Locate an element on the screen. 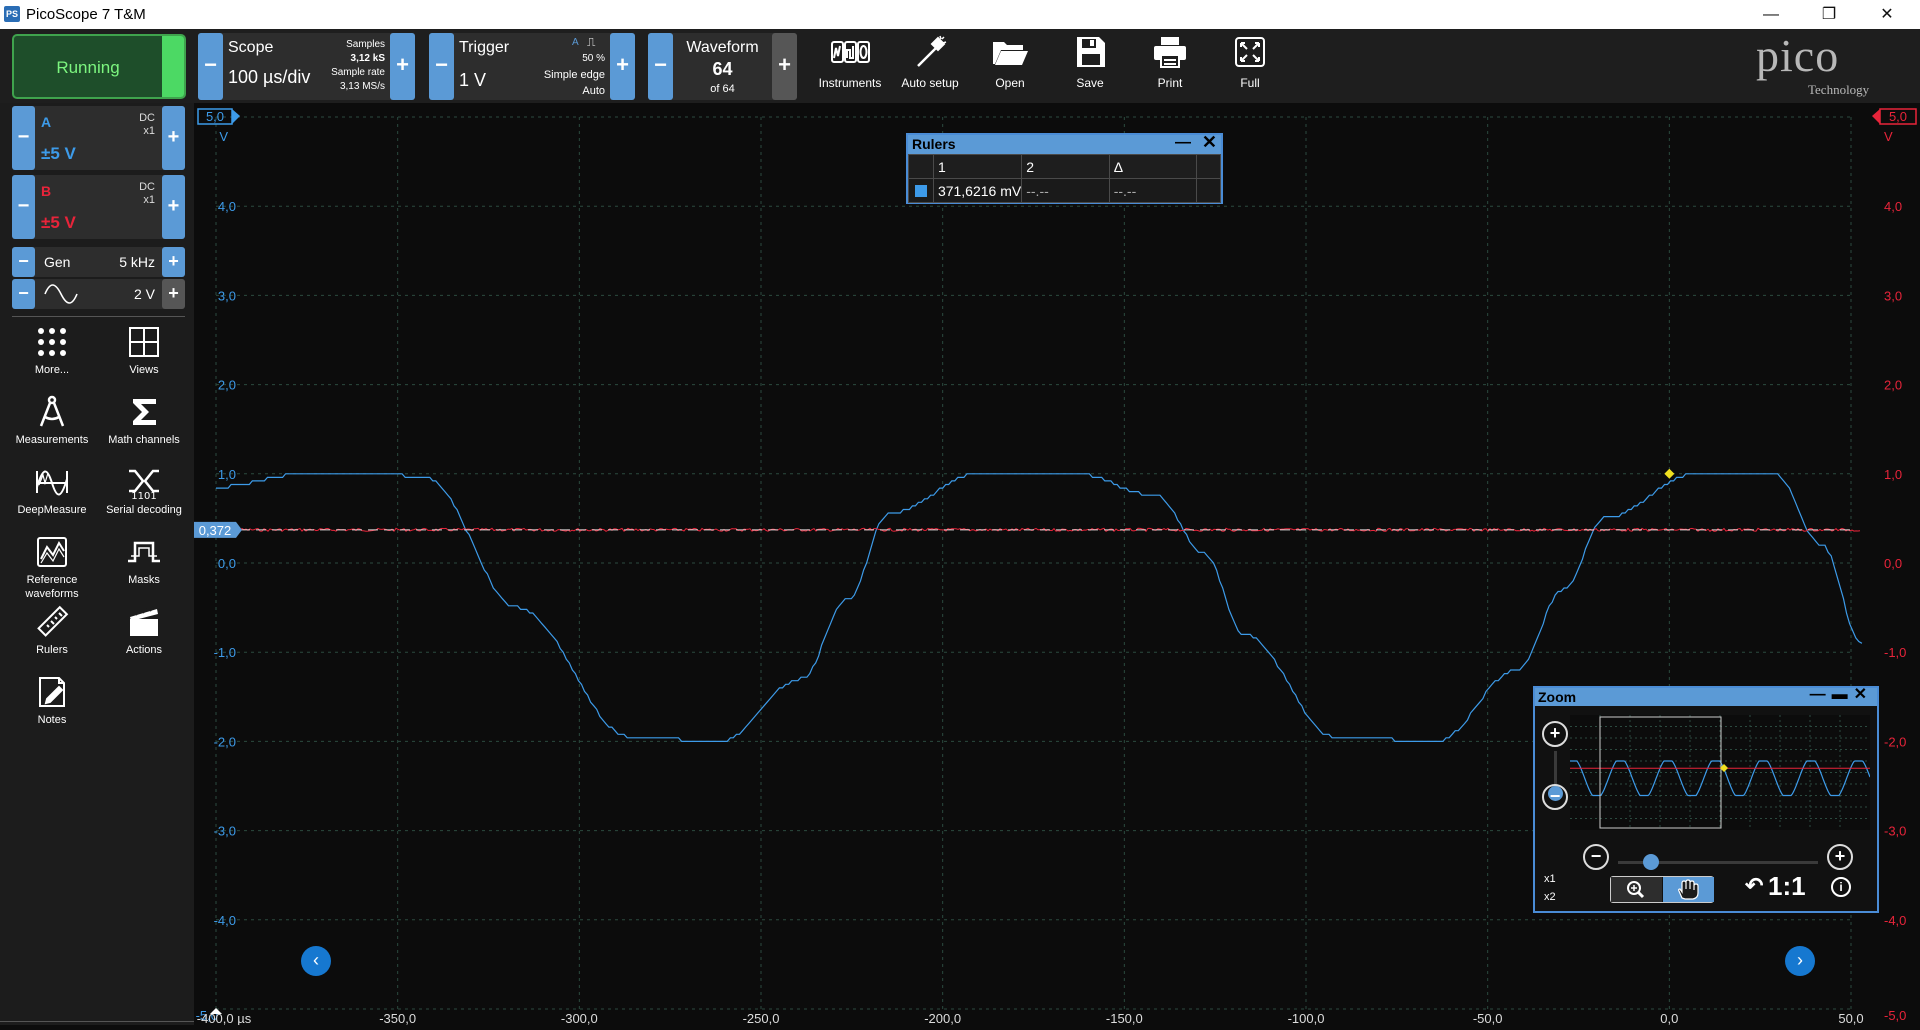 The height and width of the screenshot is (1030, 1920). print-button: Print is located at coordinates (1170, 66).